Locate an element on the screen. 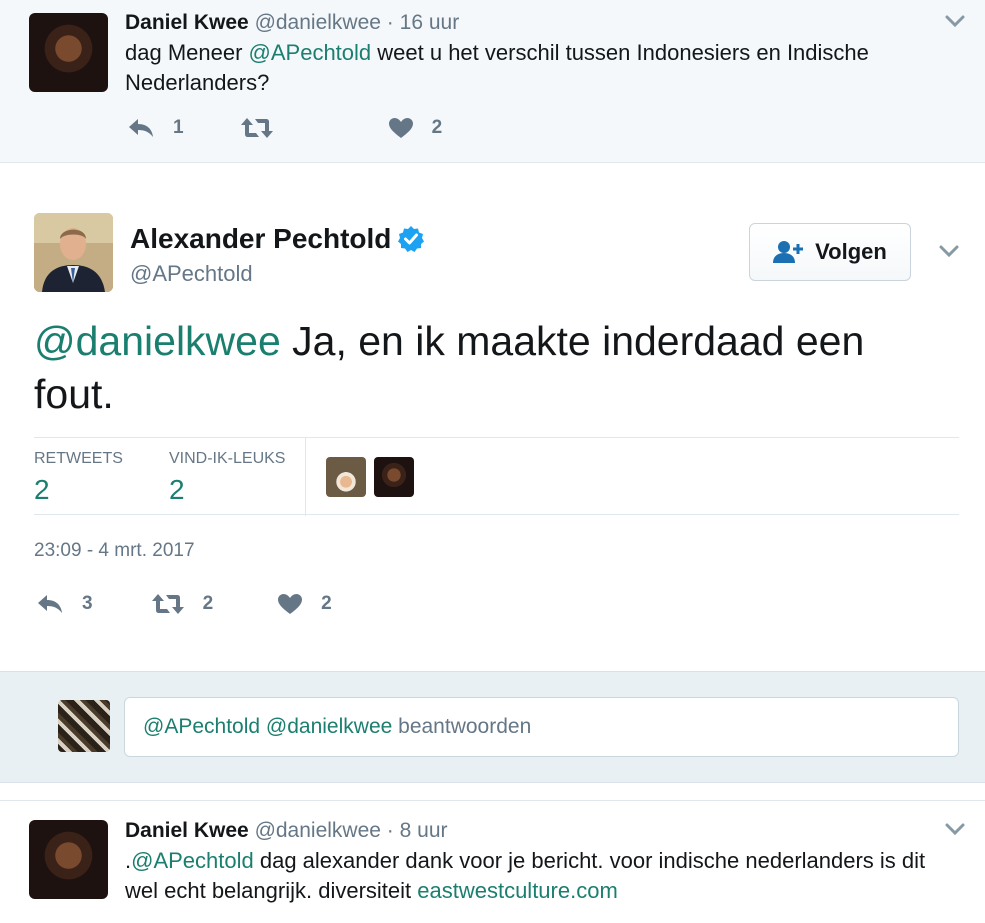  likes-value: 2 is located at coordinates (177, 489).